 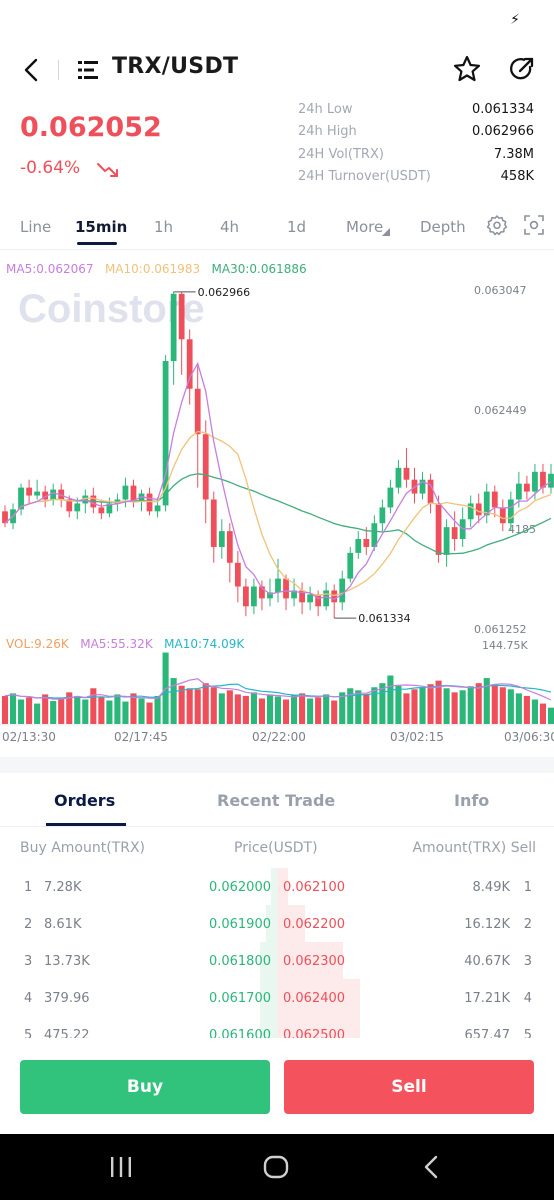 I want to click on tab-depth: Depth, so click(x=443, y=227).